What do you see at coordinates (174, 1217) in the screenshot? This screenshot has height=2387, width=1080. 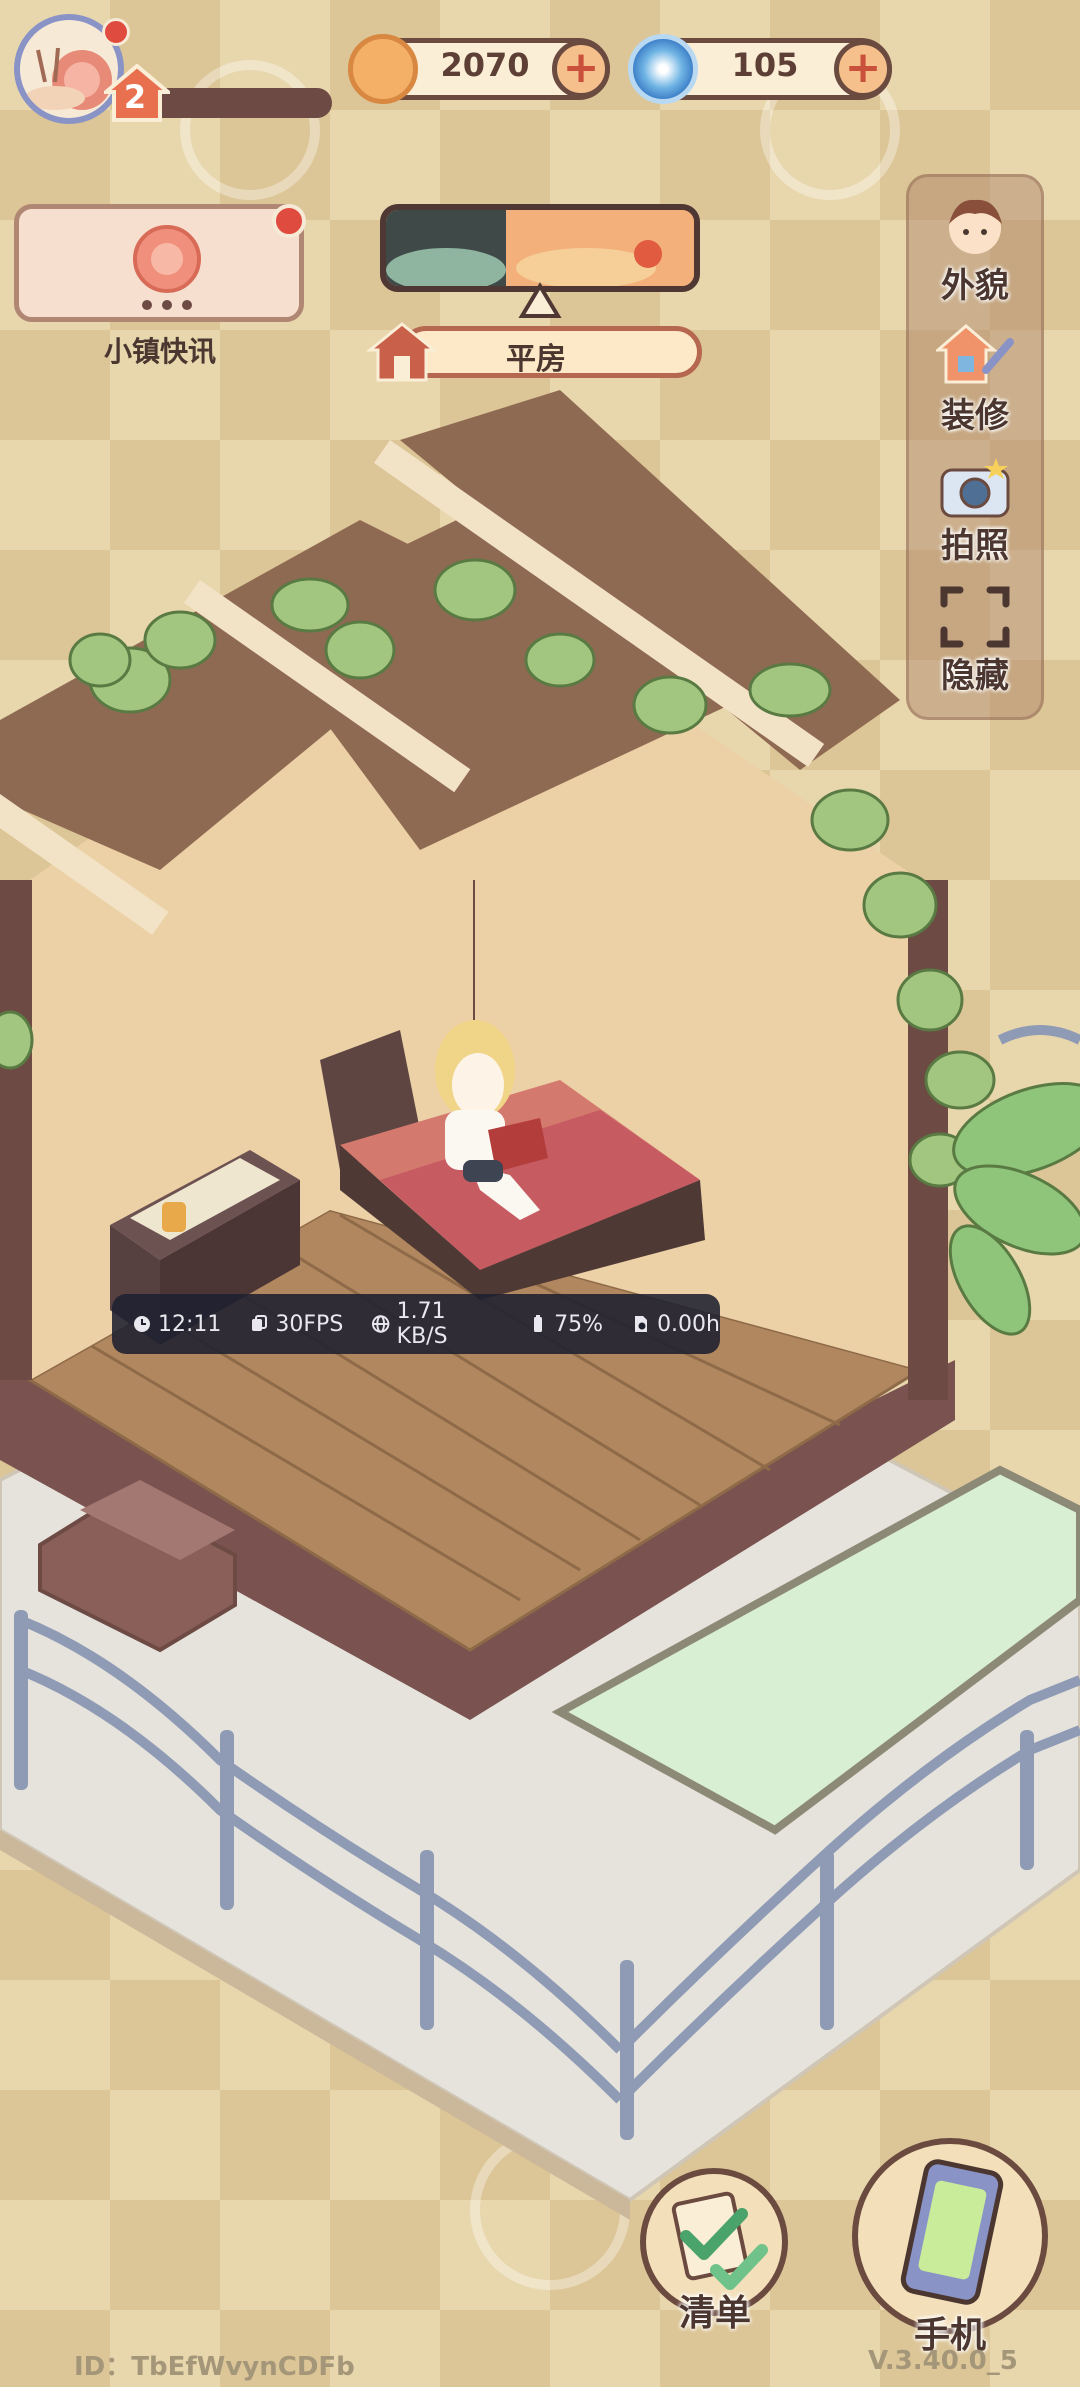 I see `coffee-mug` at bounding box center [174, 1217].